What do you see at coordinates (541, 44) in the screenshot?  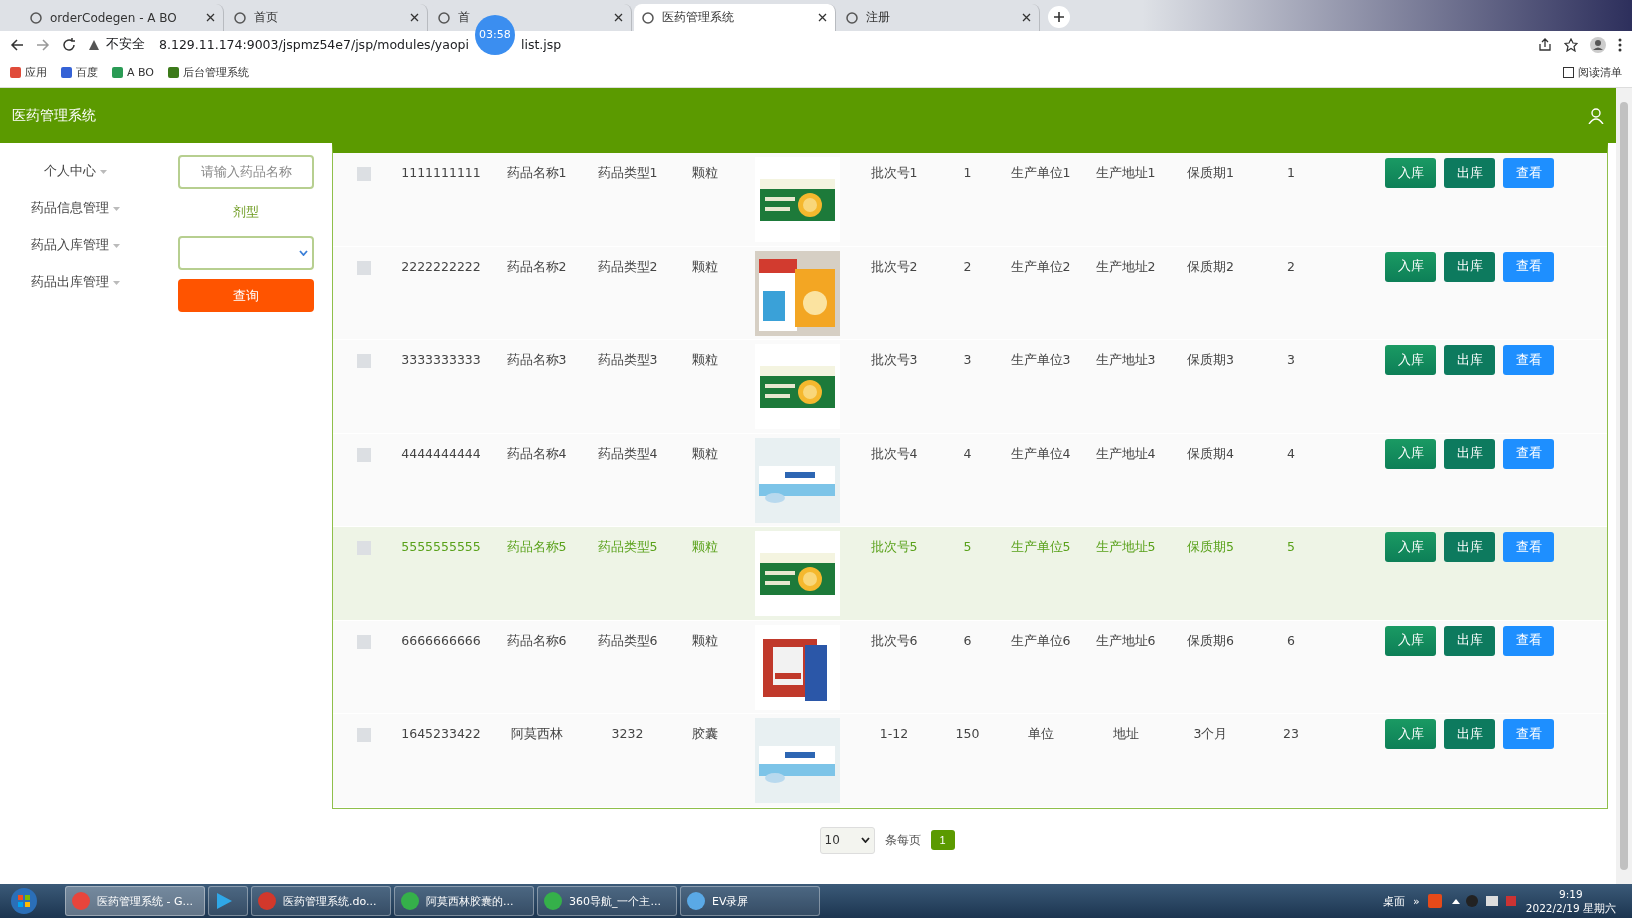 I see `url-text: list.jsp` at bounding box center [541, 44].